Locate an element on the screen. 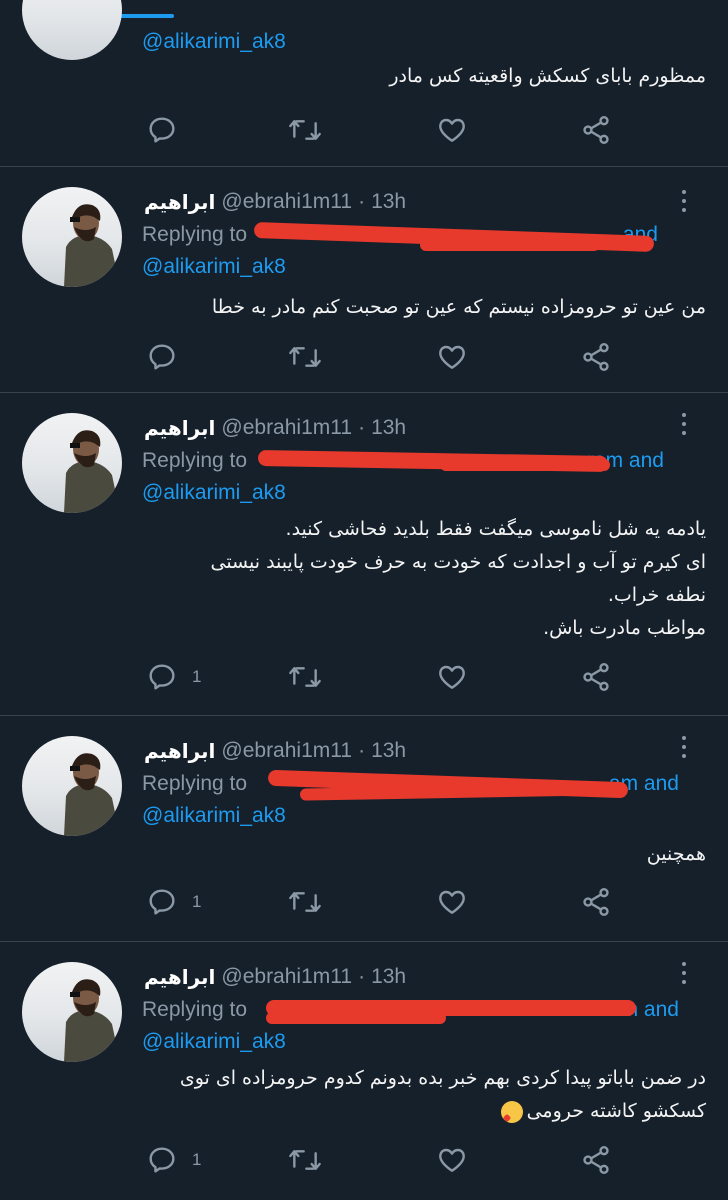 Image resolution: width=728 pixels, height=1200 pixels. tweet-text-line: همچنین is located at coordinates (676, 854).